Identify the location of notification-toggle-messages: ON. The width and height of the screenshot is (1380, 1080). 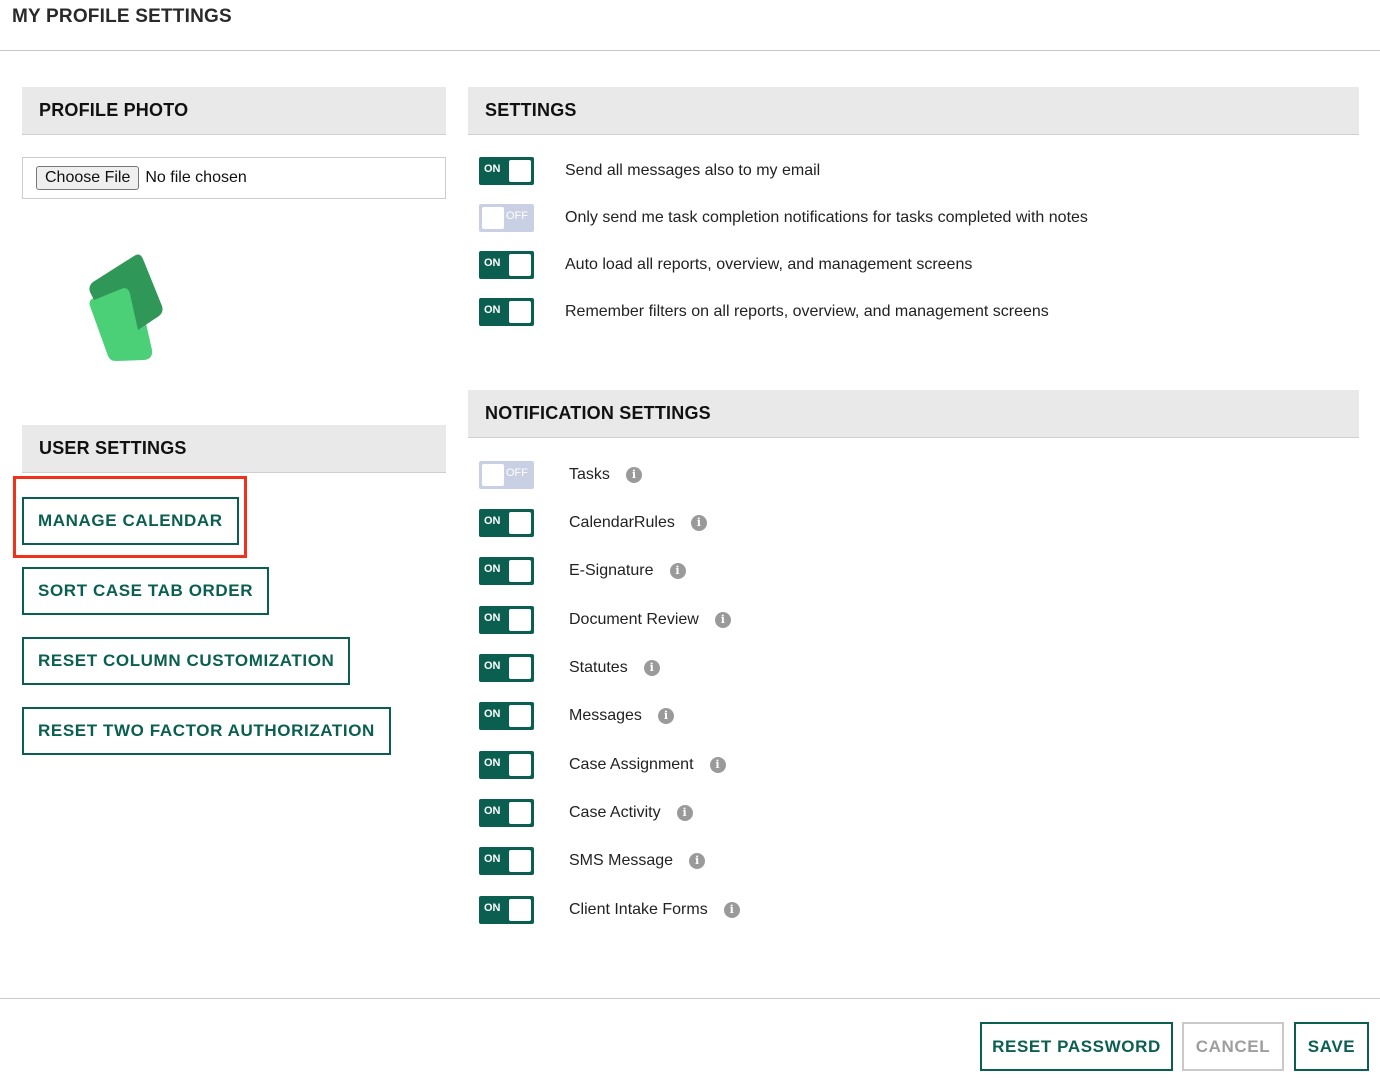
(506, 716).